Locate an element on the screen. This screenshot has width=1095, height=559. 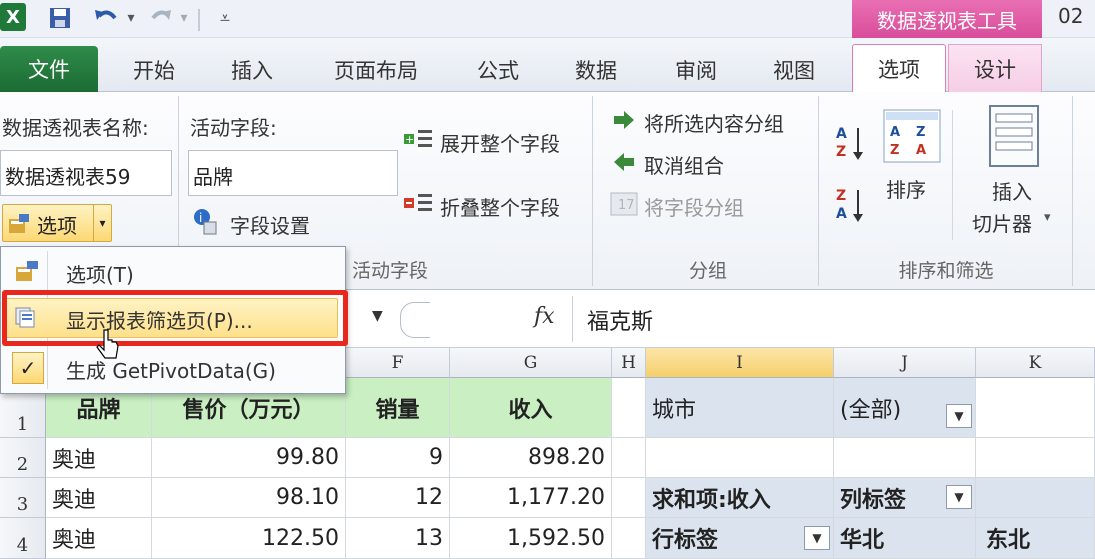
tab-page-layout: 页面布局 is located at coordinates (376, 70).